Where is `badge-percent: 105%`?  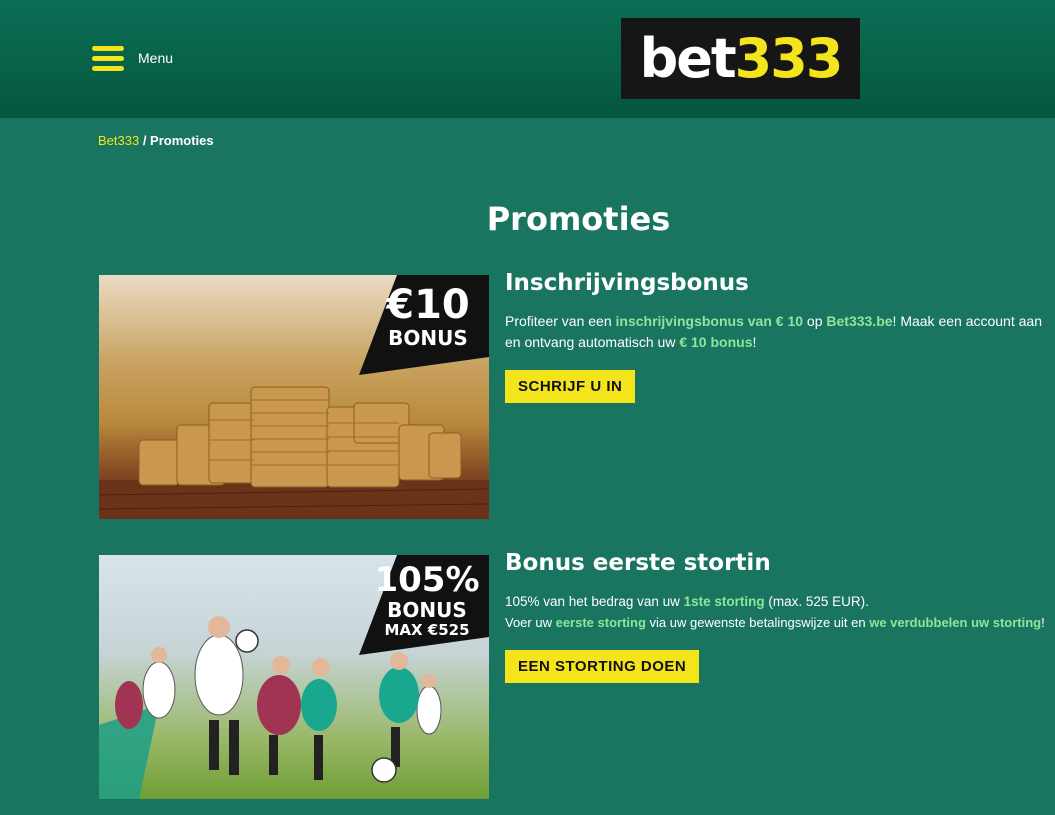
badge-percent: 105% is located at coordinates (427, 580).